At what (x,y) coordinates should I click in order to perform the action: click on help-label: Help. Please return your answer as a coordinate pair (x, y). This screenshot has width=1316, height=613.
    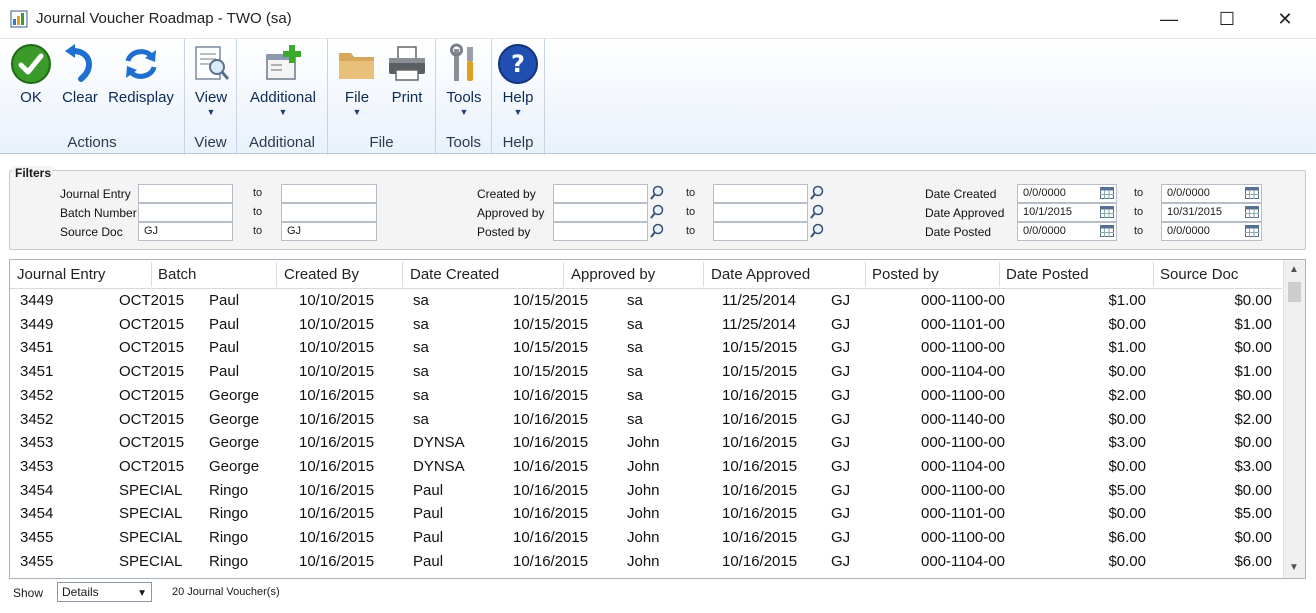
    Looking at the image, I should click on (518, 97).